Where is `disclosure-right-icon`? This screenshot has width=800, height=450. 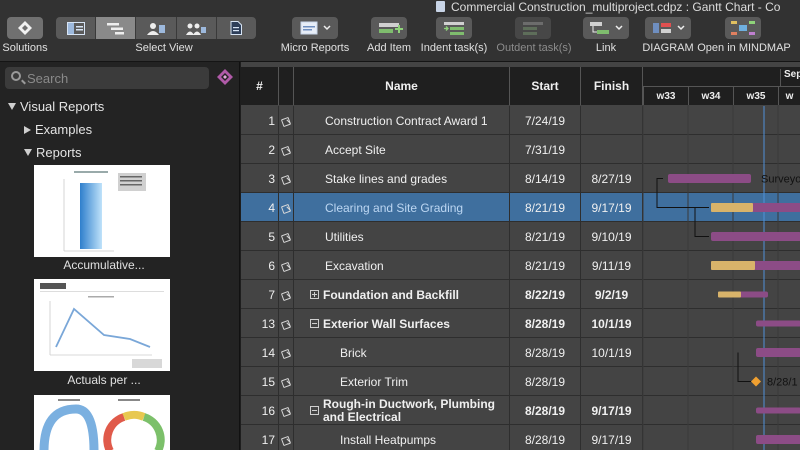
disclosure-right-icon is located at coordinates (27, 130).